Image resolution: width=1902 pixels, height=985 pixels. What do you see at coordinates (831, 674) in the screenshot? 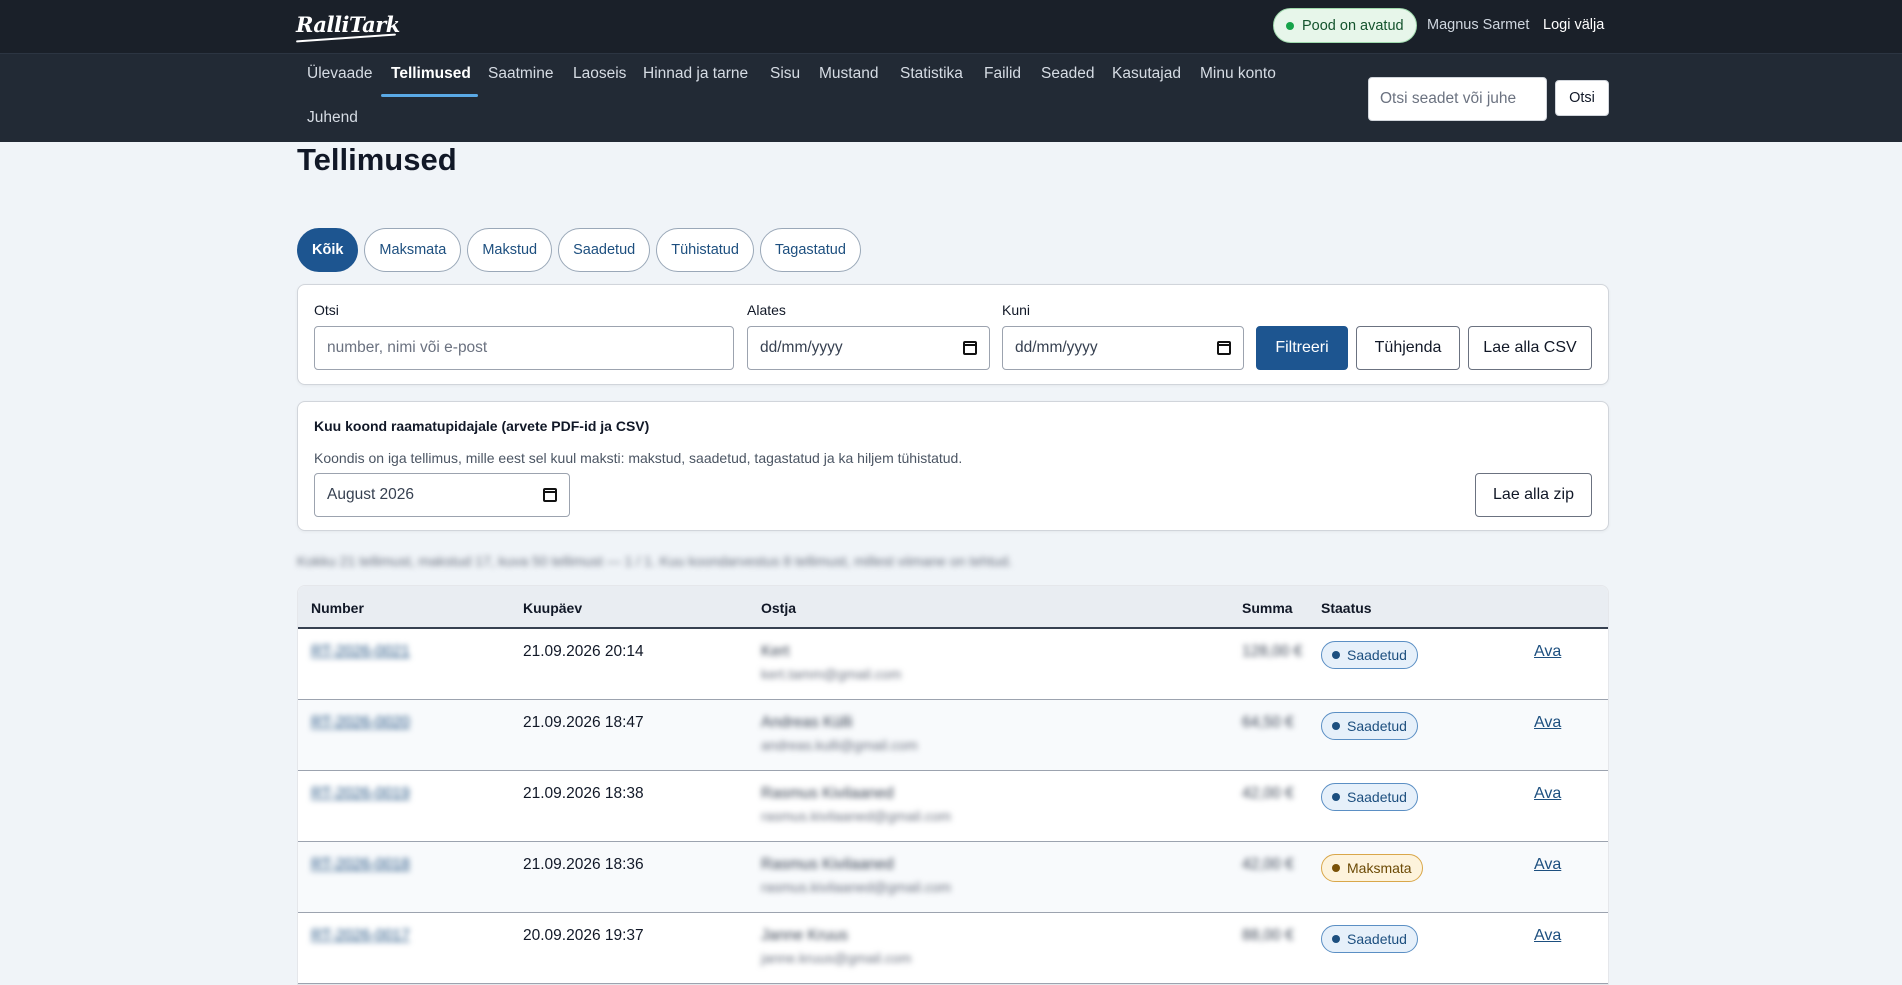
I see `buyer-email: kert.tamm@gmail.com` at bounding box center [831, 674].